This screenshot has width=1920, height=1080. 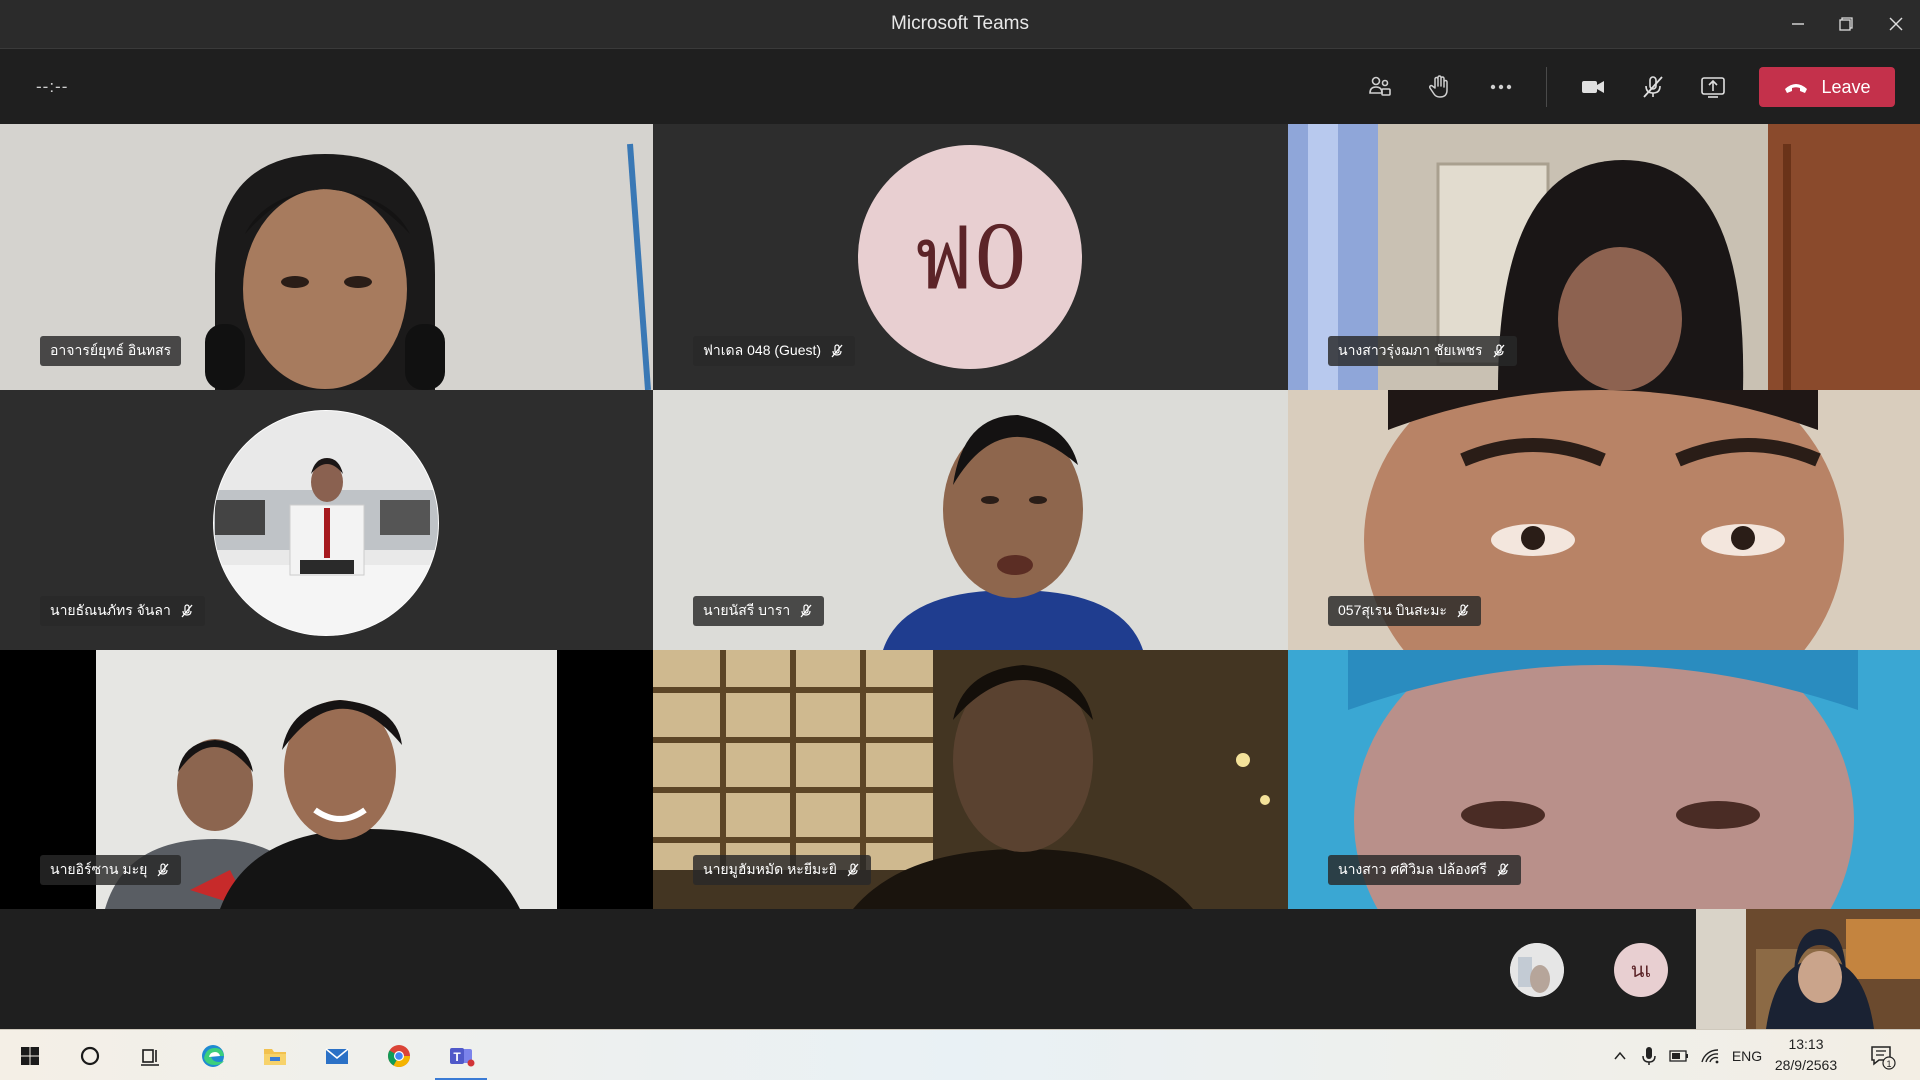 I want to click on task-view-button, so click(x=150, y=1055).